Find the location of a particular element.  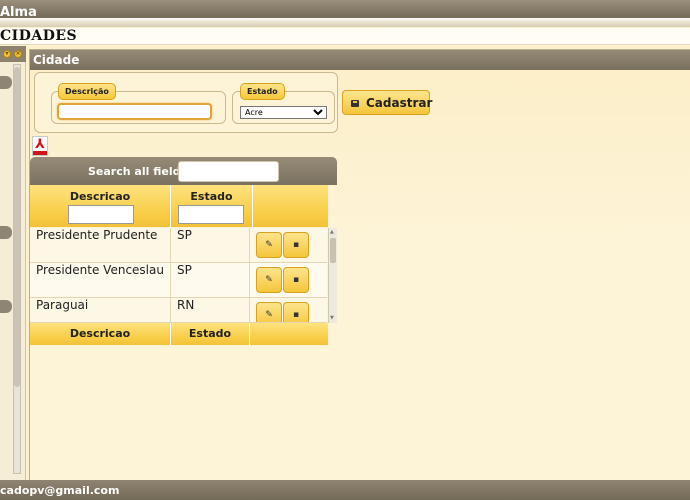

column-footer-actions is located at coordinates (289, 334).